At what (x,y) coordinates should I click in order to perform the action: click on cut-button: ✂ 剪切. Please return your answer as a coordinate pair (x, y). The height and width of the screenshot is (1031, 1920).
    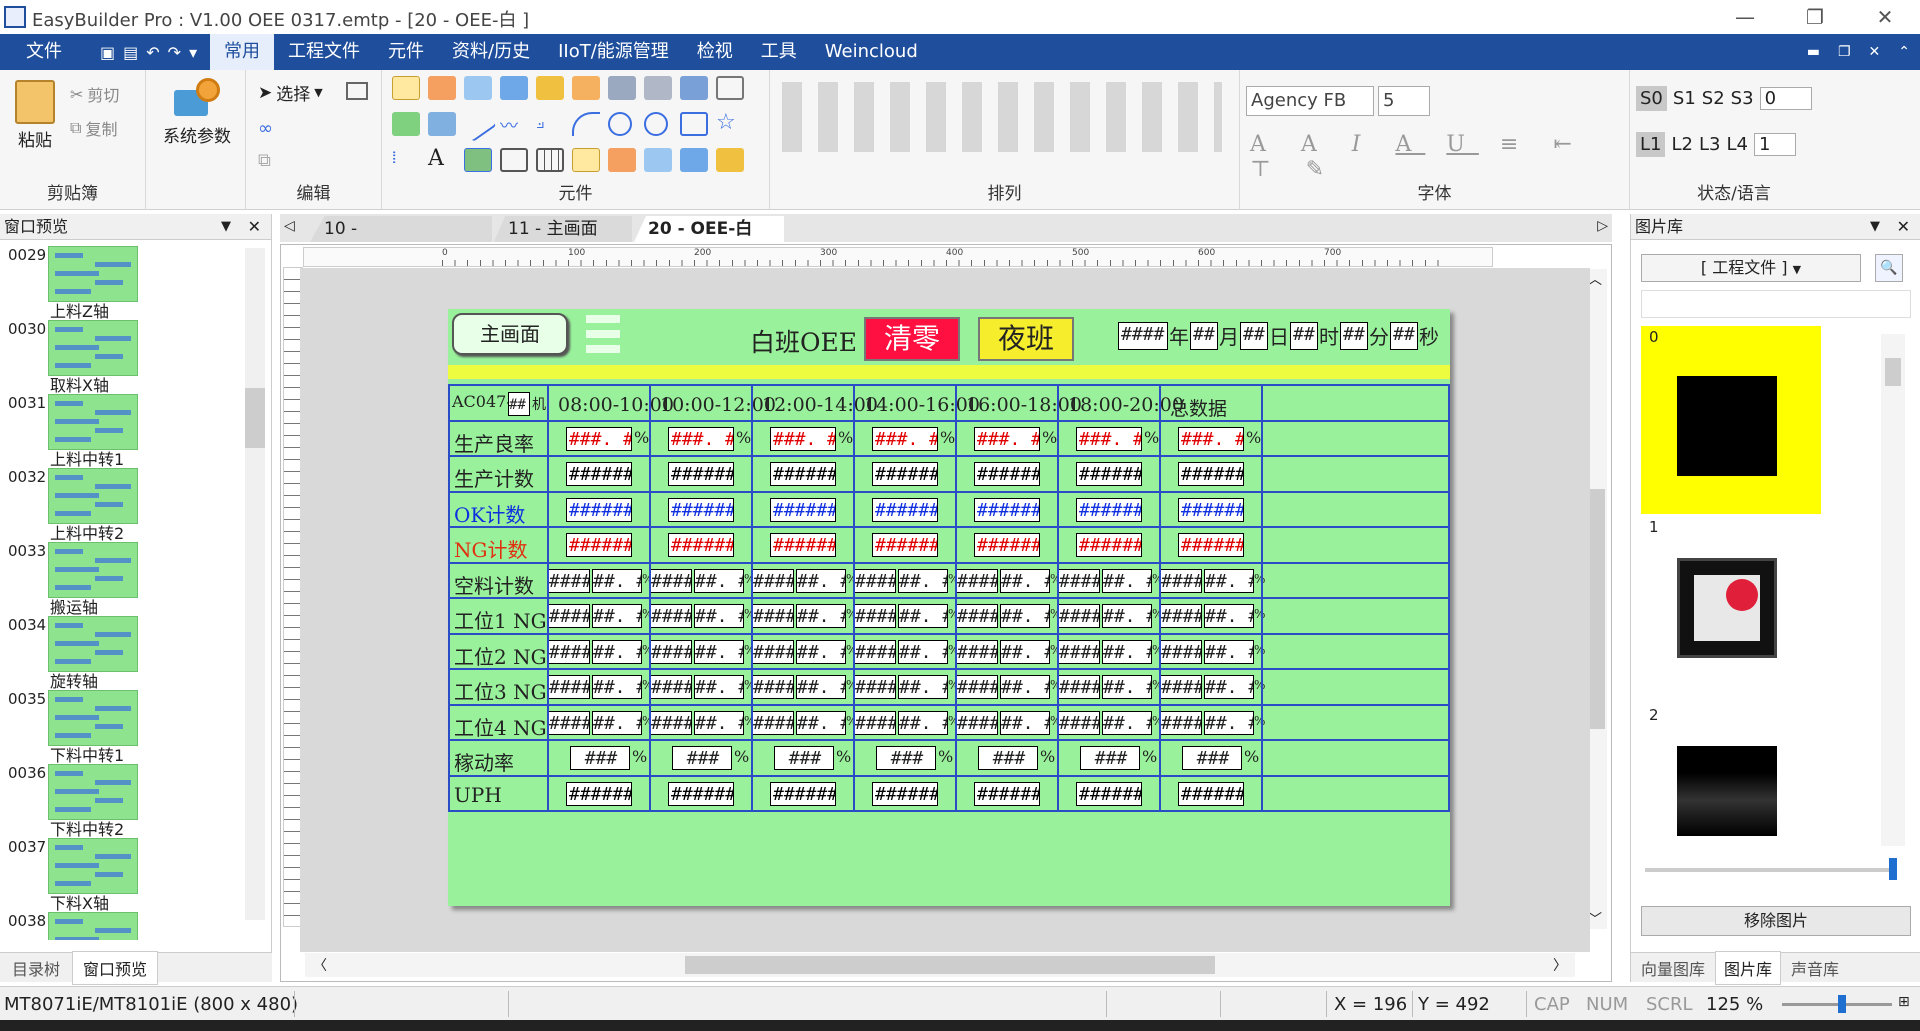
    Looking at the image, I should click on (94, 94).